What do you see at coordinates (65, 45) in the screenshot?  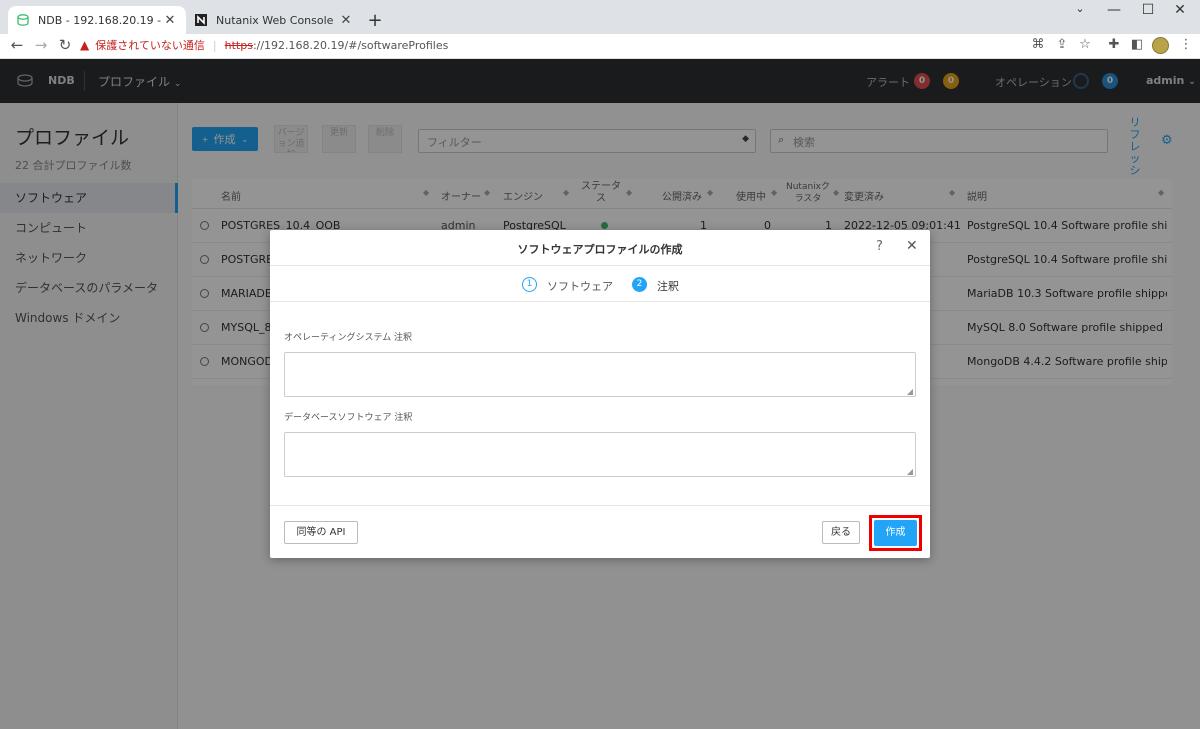 I see `reload-icon: ↻` at bounding box center [65, 45].